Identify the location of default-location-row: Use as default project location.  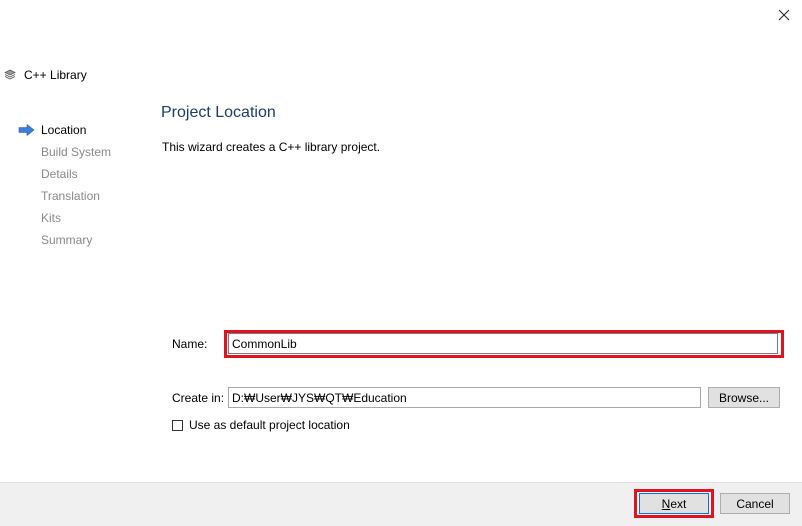
(261, 425).